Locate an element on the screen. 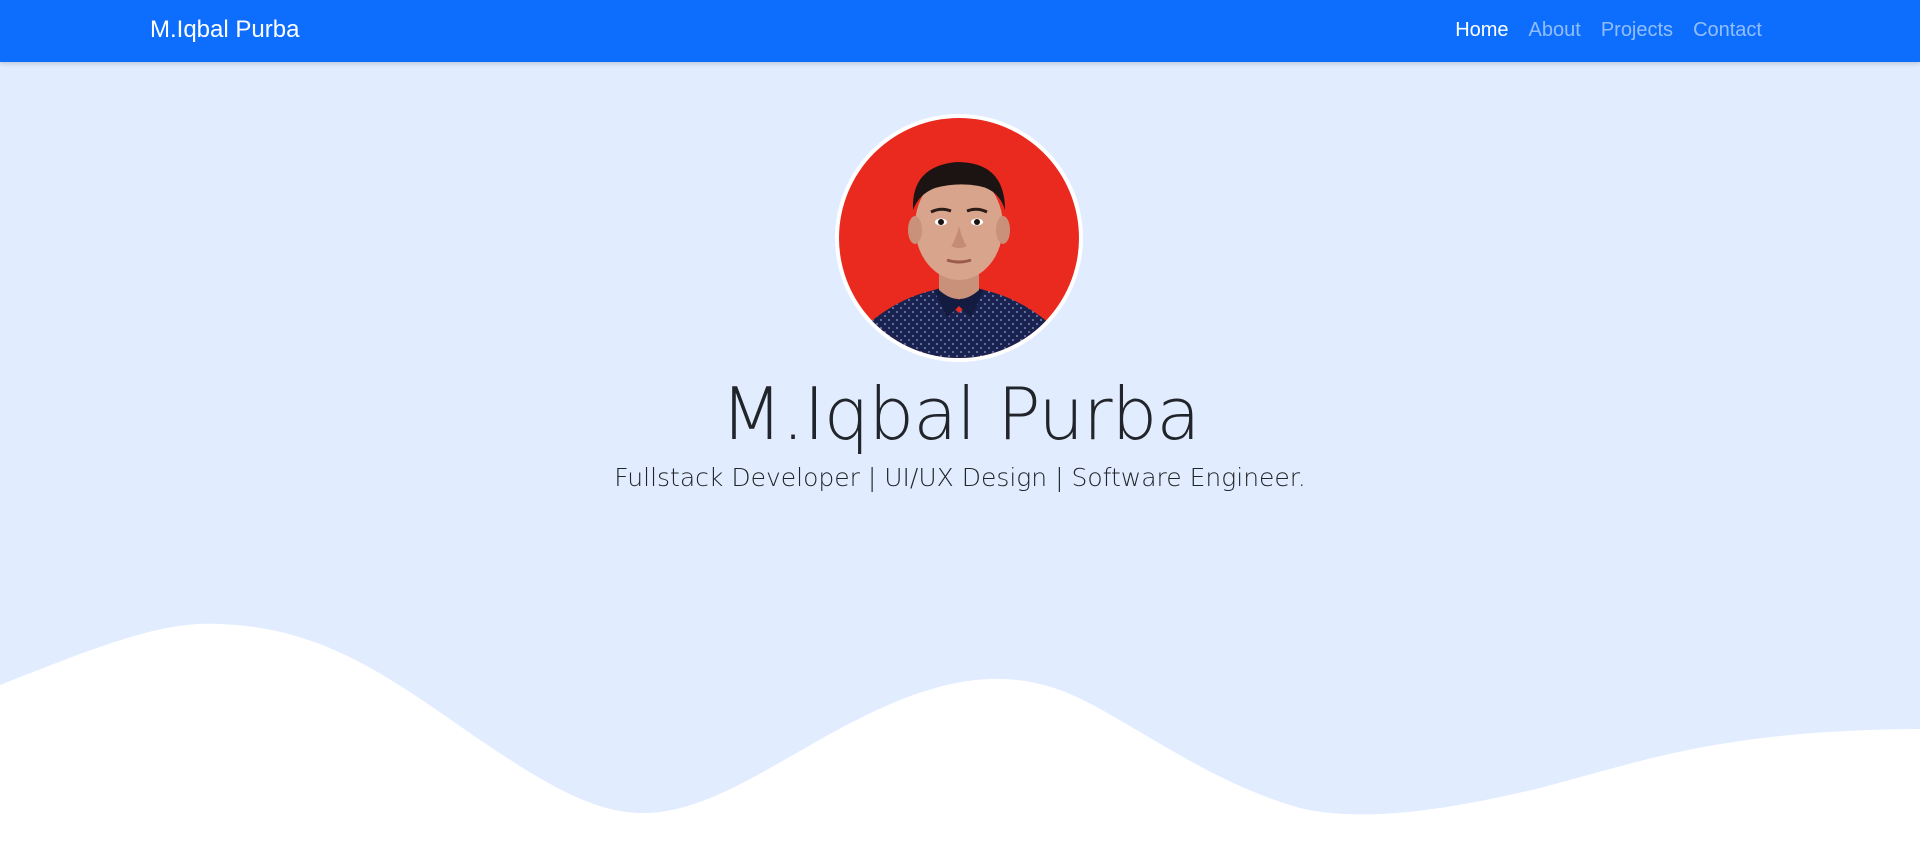 The width and height of the screenshot is (1920, 861). nav-link-projects: Projects is located at coordinates (1637, 30).